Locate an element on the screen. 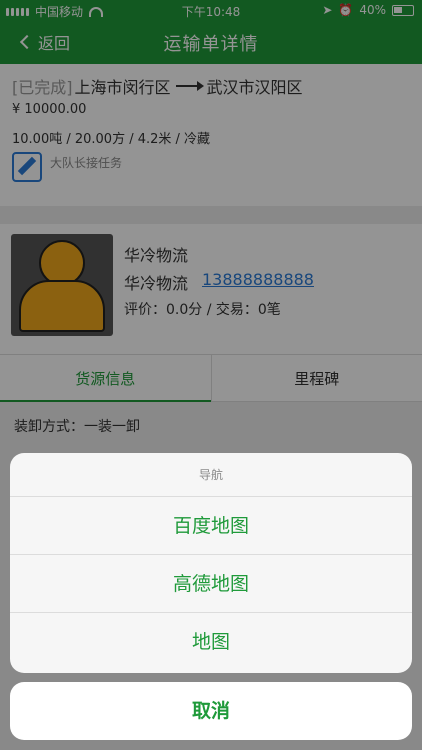 The width and height of the screenshot is (422, 750). apple-map-option: 地图 is located at coordinates (211, 642).